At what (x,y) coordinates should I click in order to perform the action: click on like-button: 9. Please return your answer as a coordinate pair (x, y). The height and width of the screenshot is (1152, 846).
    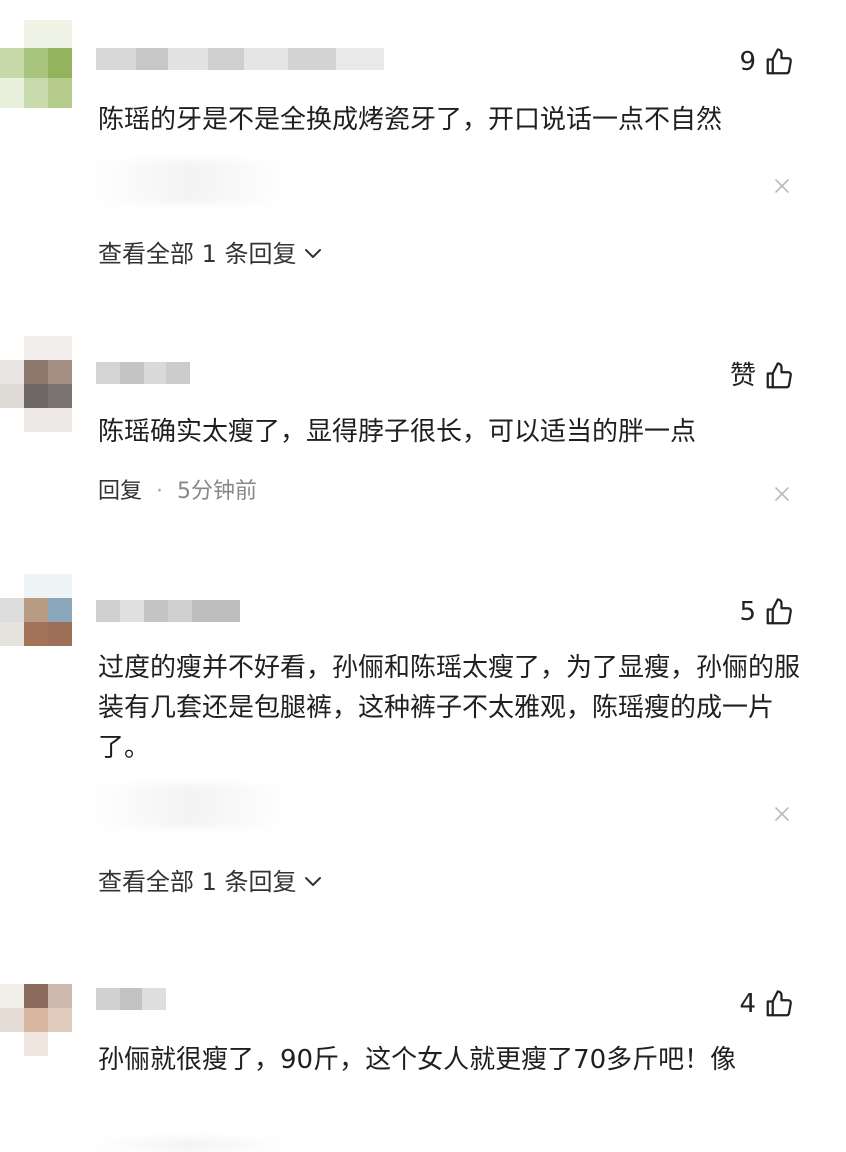
    Looking at the image, I should click on (766, 62).